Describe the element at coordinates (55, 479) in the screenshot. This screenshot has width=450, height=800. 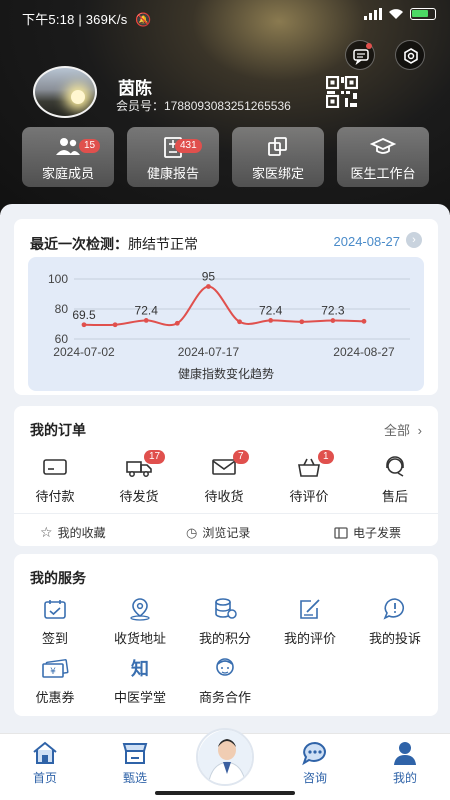
I see `order-pending-payment: 待付款` at that location.